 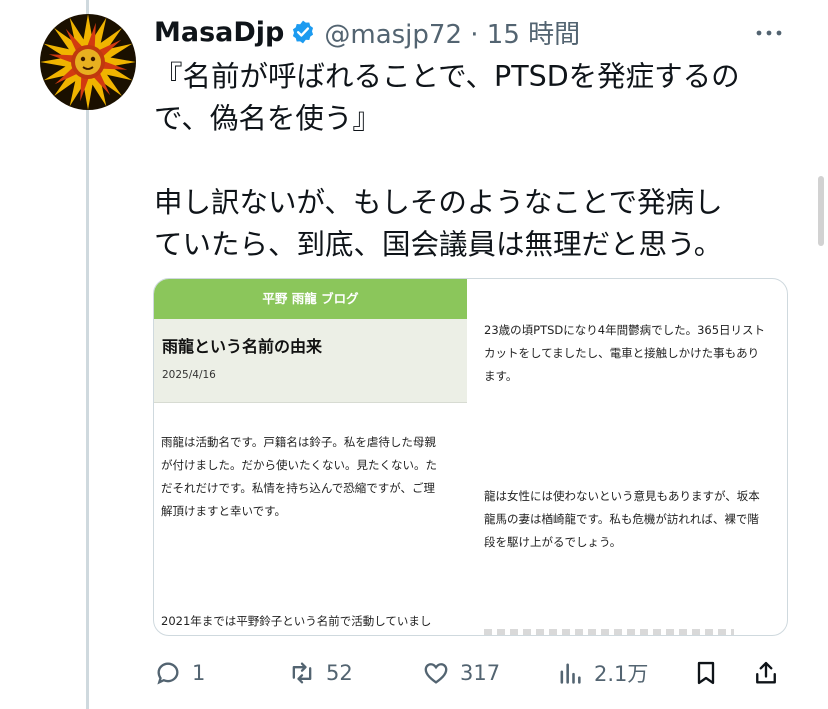 I want to click on paragraph-line: ます。, so click(x=501, y=376).